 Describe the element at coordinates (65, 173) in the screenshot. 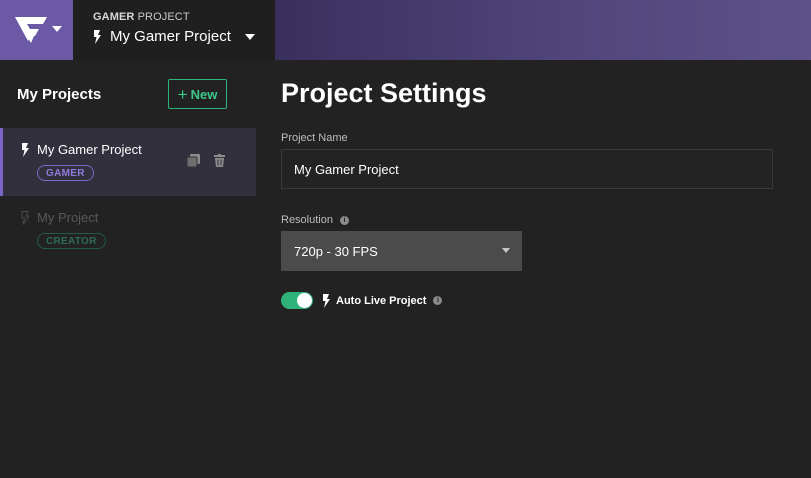

I see `project-type-badge: GAMER` at that location.